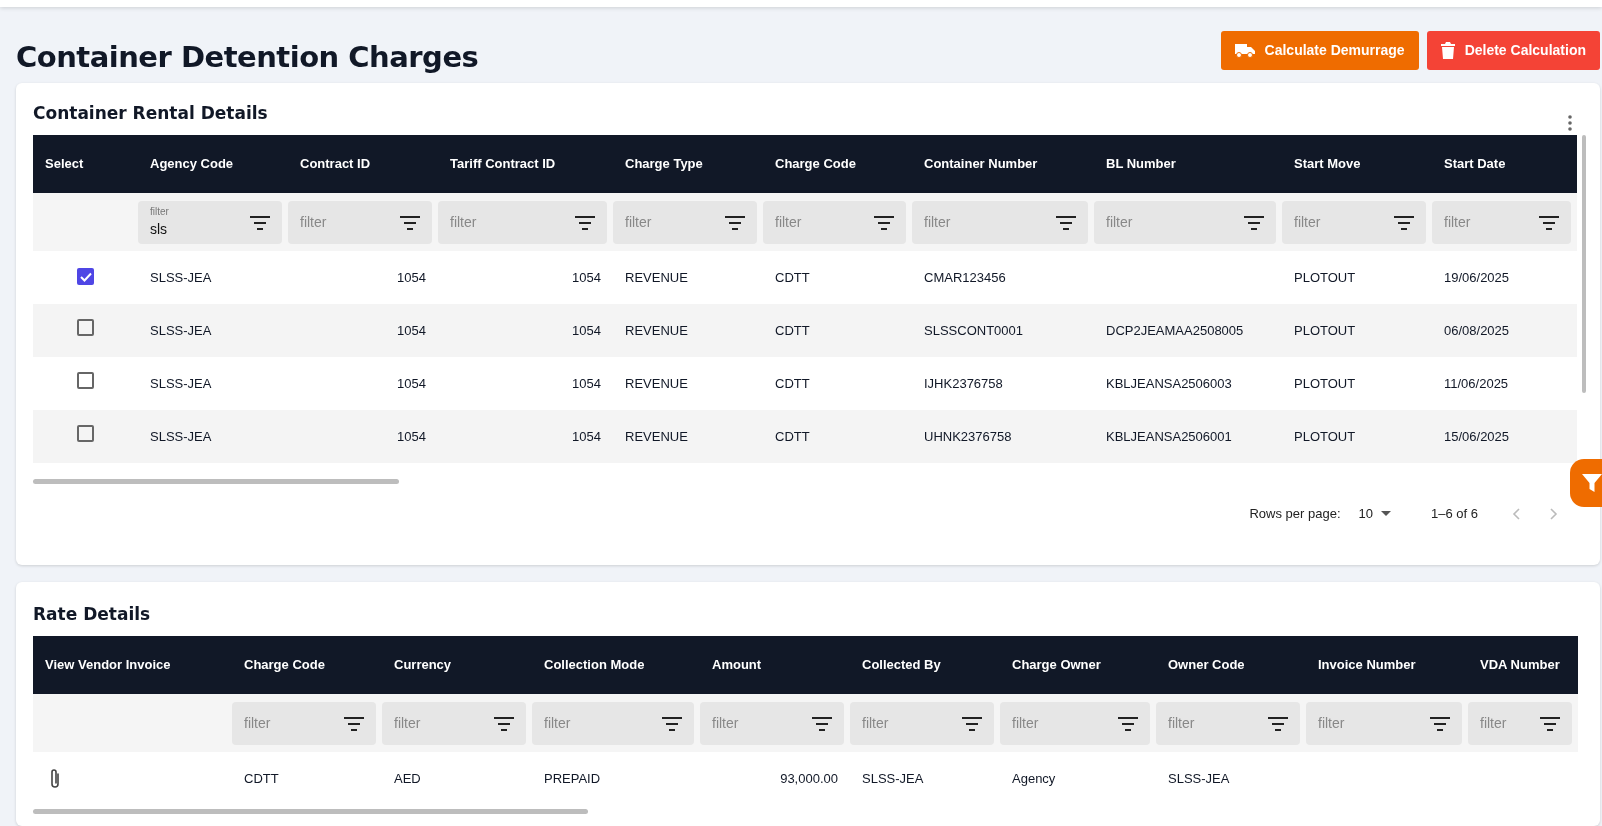  Describe the element at coordinates (525, 164) in the screenshot. I see `column-header: Tariff Contract ID` at that location.